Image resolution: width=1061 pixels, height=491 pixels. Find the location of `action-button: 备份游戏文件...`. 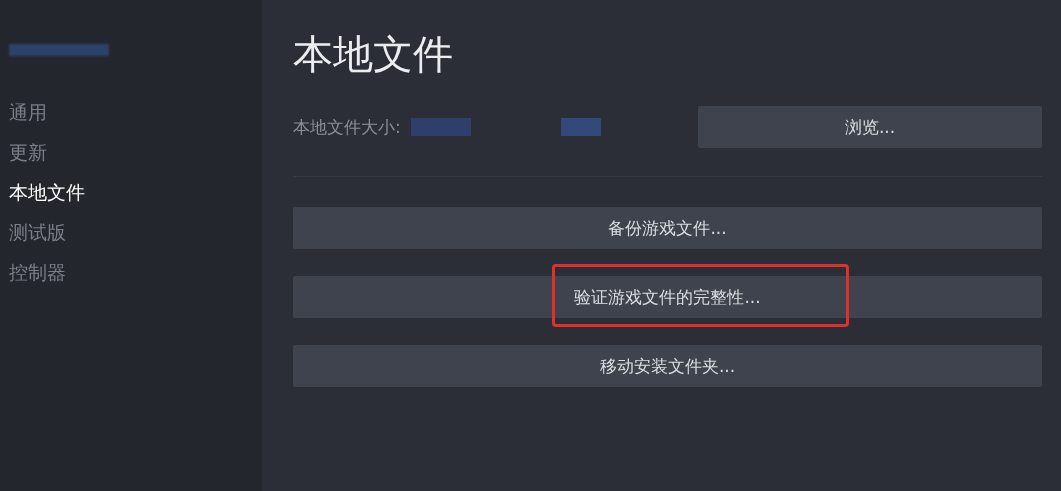

action-button: 备份游戏文件... is located at coordinates (667, 228).